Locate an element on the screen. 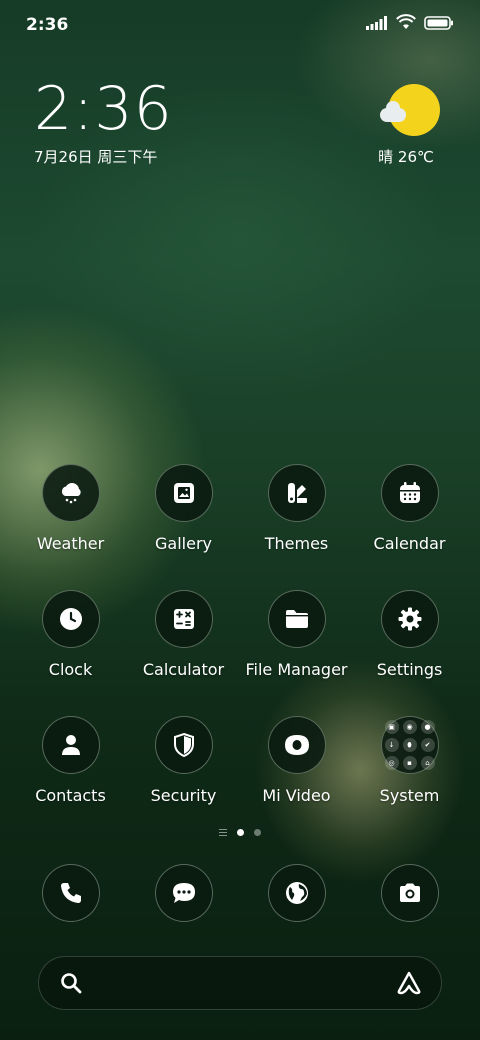 The image size is (480, 1040). clock-widget-date: 7月26日 周三下午 is located at coordinates (96, 157).